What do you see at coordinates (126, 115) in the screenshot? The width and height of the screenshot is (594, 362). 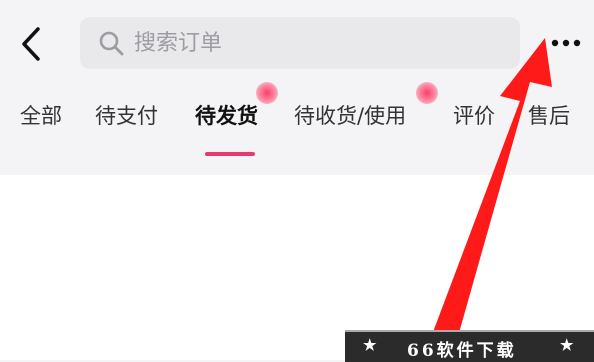 I see `tab-pending-payment: 待支付` at bounding box center [126, 115].